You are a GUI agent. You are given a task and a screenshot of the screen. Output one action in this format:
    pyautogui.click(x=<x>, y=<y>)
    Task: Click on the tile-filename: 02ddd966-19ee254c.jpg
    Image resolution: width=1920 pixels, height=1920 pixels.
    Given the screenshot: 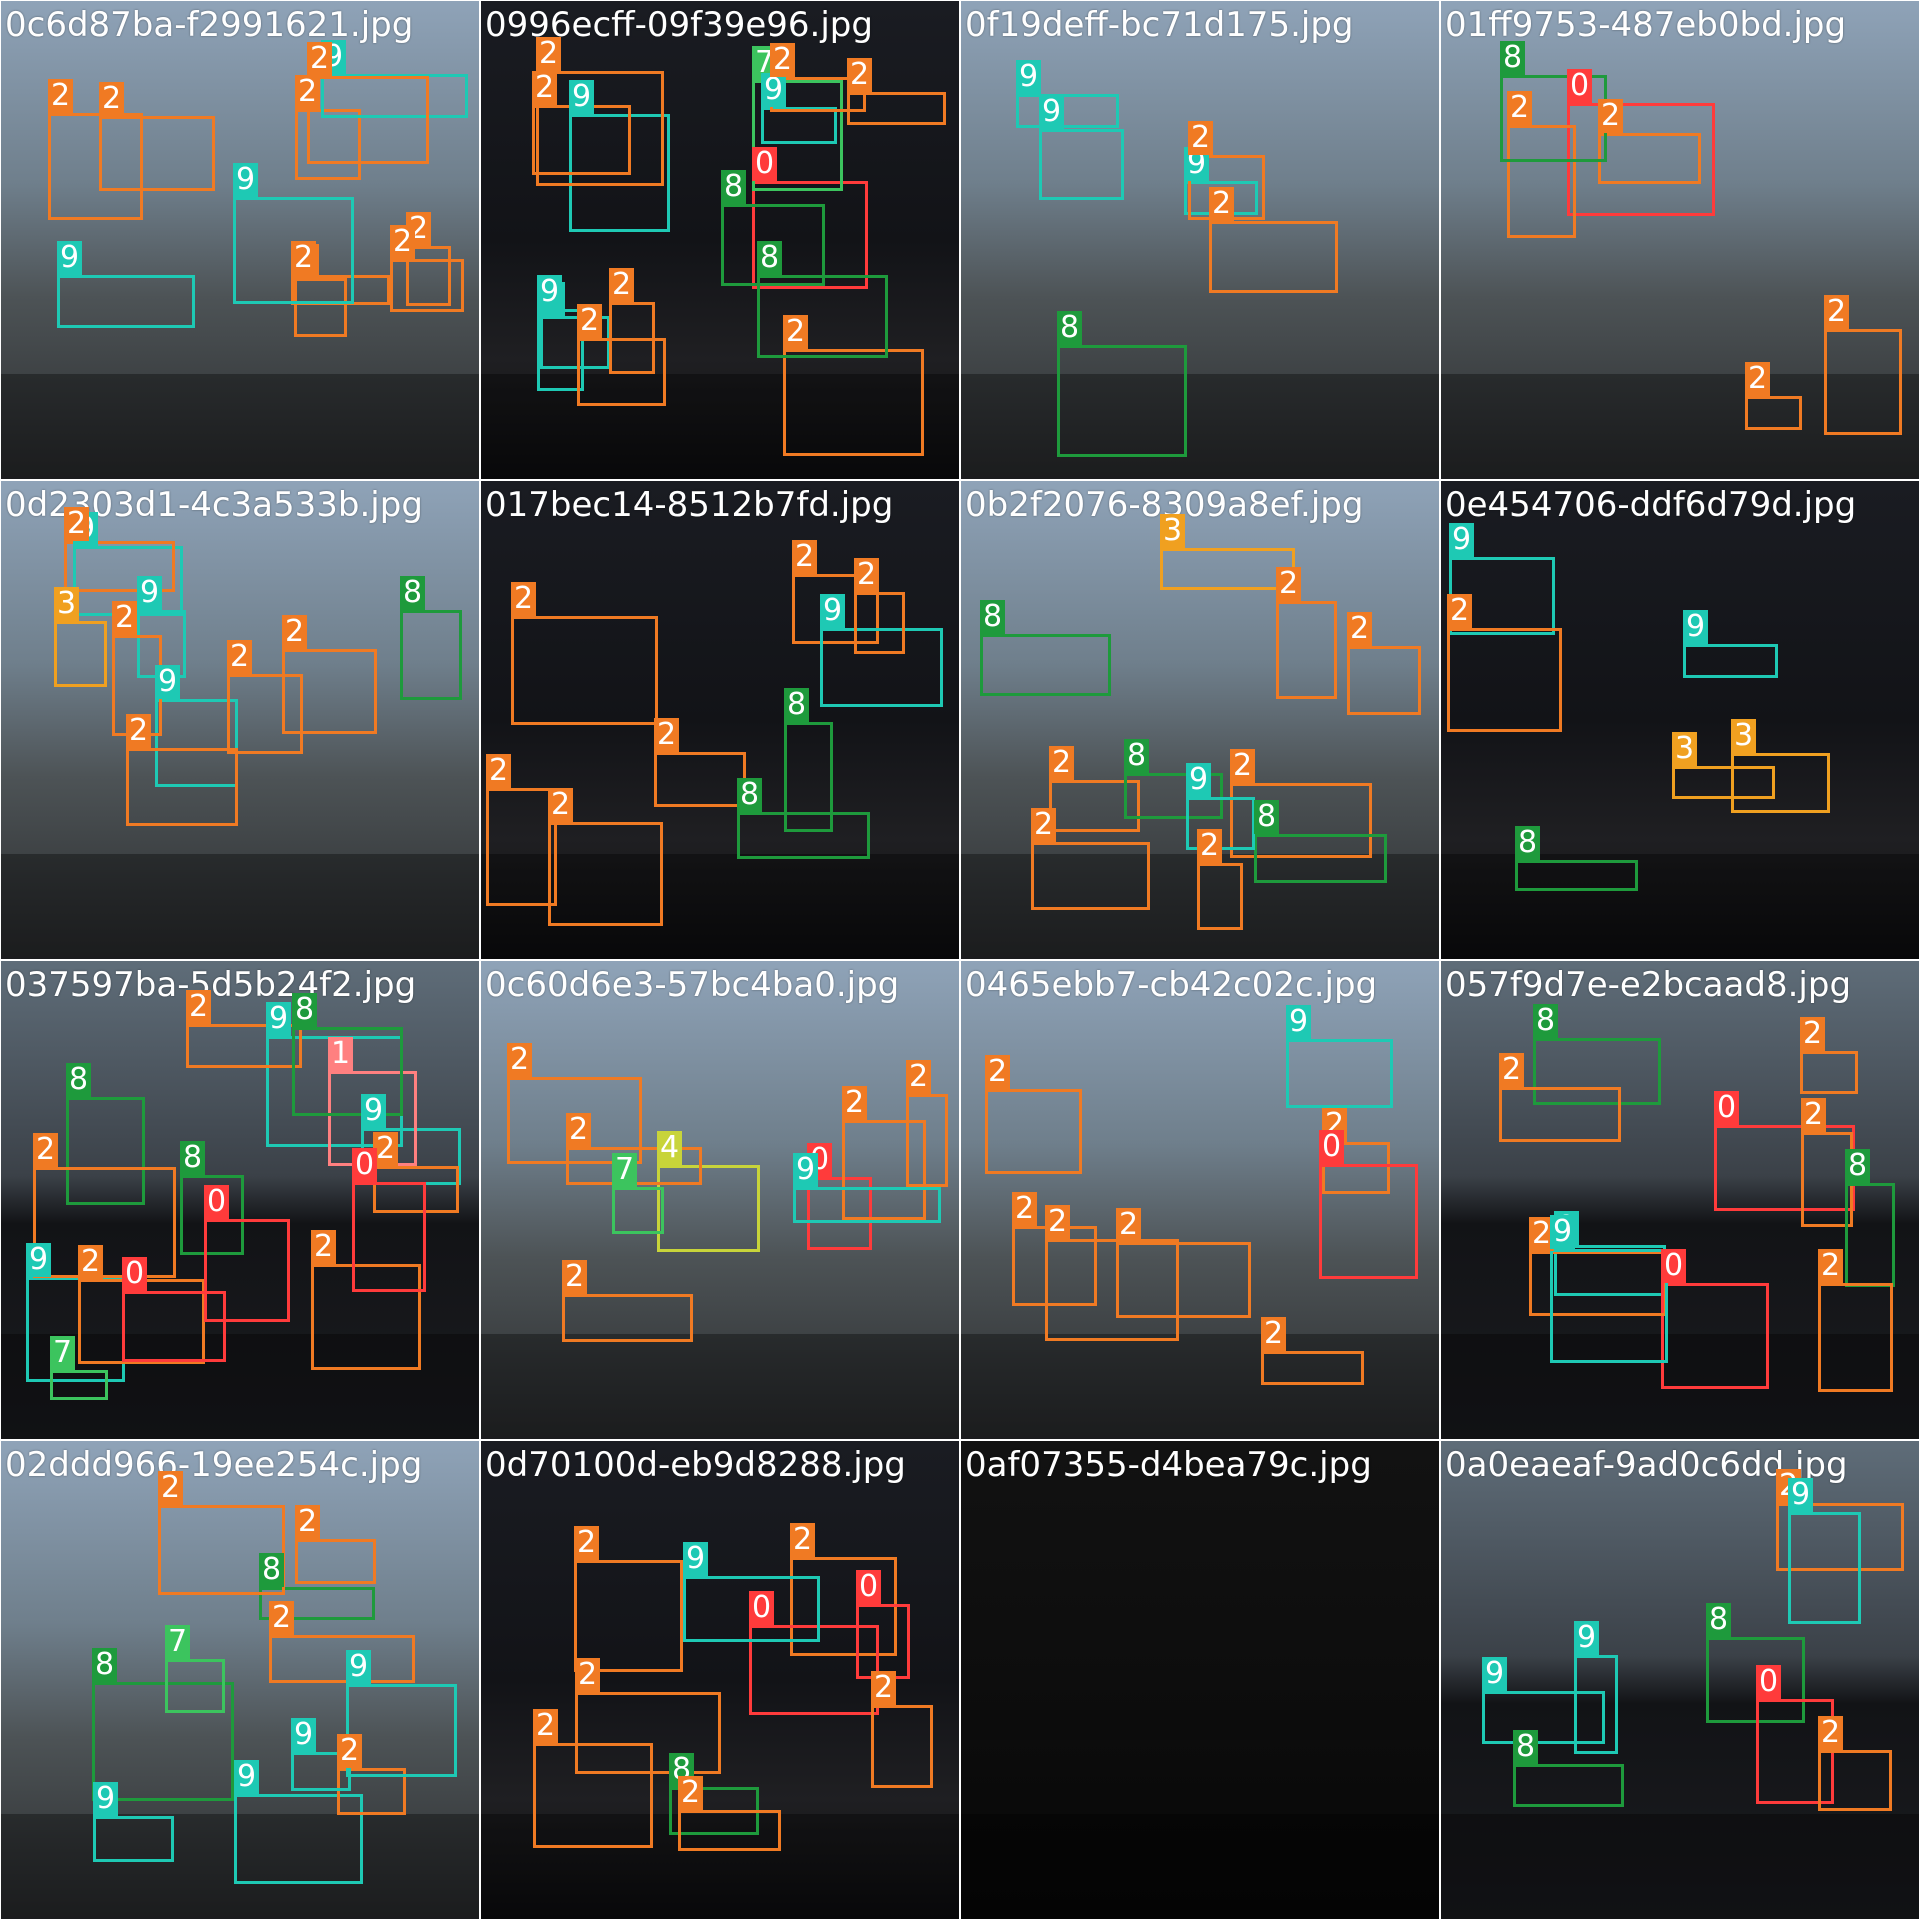 What is the action you would take?
    pyautogui.click(x=214, y=1465)
    